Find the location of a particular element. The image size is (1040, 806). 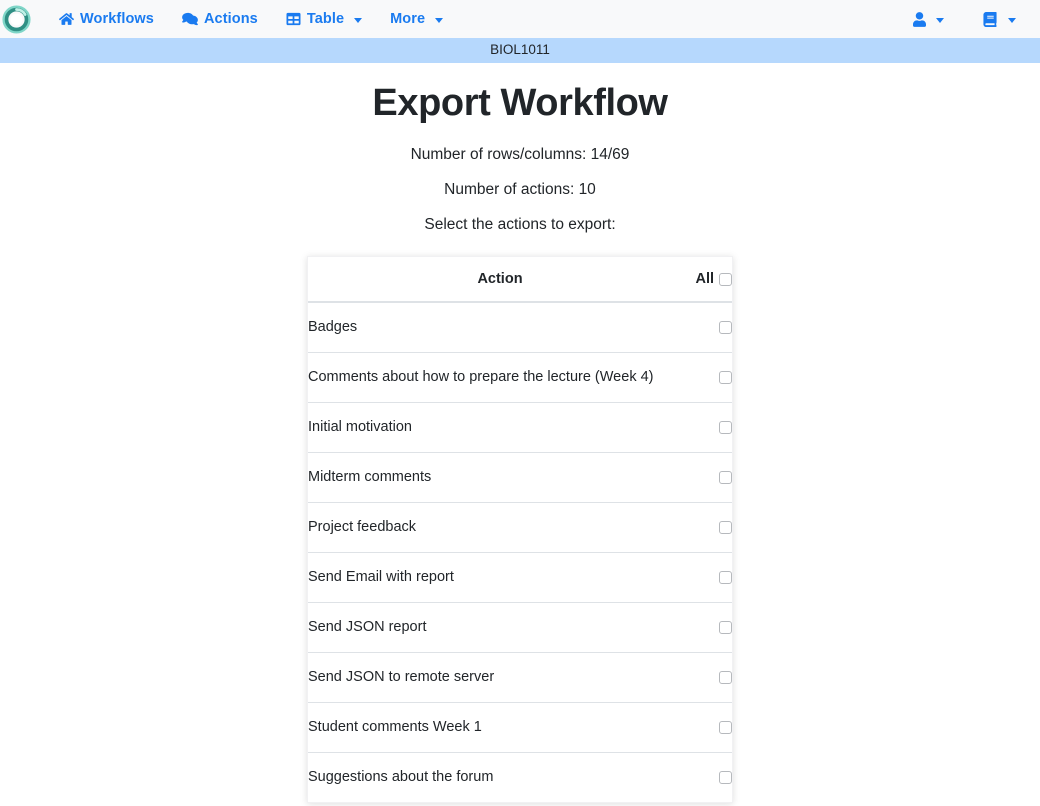

nav-item-docs-menu is located at coordinates (999, 19).